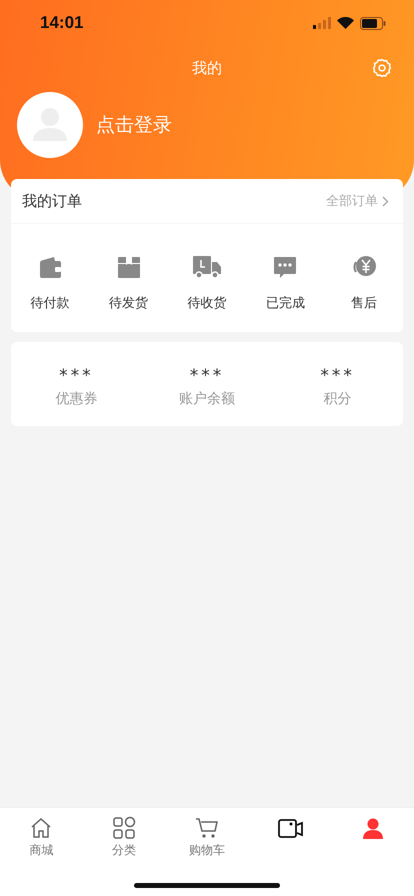  What do you see at coordinates (289, 828) in the screenshot?
I see `video-camera-icon` at bounding box center [289, 828].